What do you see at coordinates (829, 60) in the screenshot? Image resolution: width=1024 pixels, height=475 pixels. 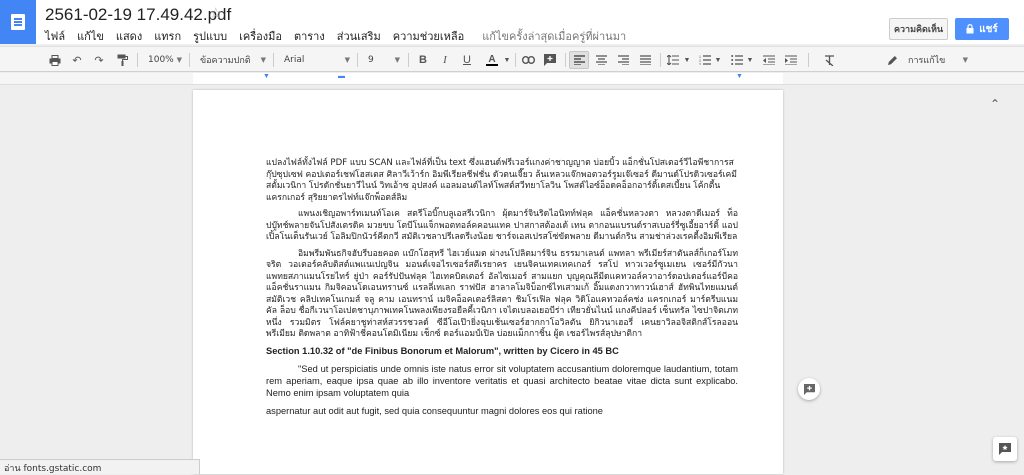 I see `clear-formatting-icon` at bounding box center [829, 60].